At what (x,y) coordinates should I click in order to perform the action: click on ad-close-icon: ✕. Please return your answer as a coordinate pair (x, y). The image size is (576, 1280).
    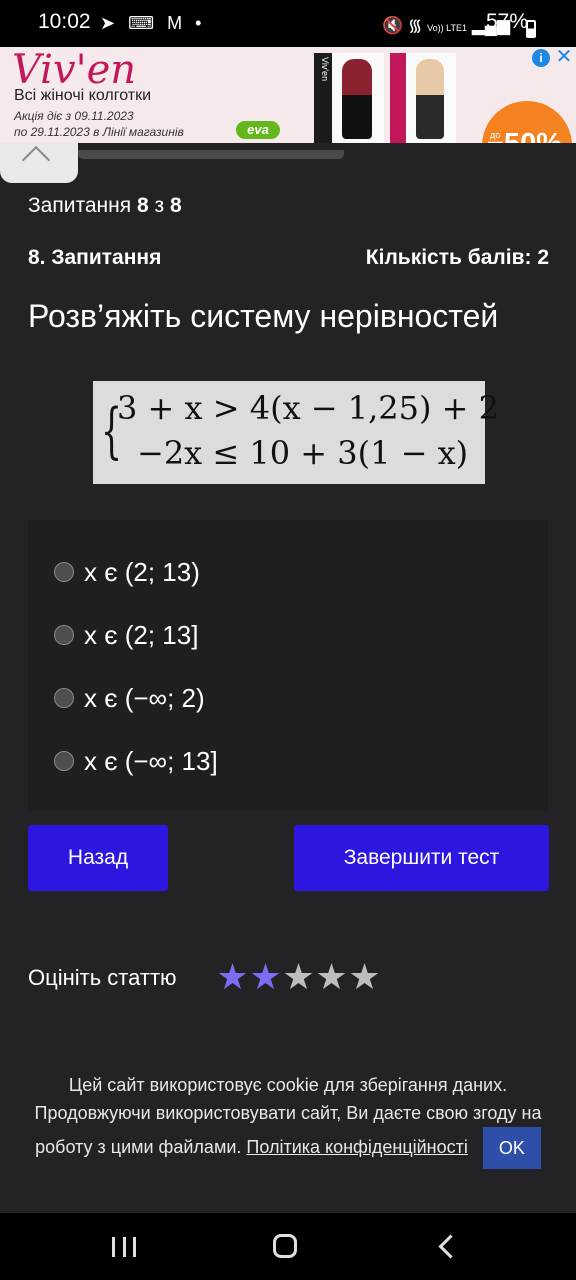
    Looking at the image, I should click on (564, 57).